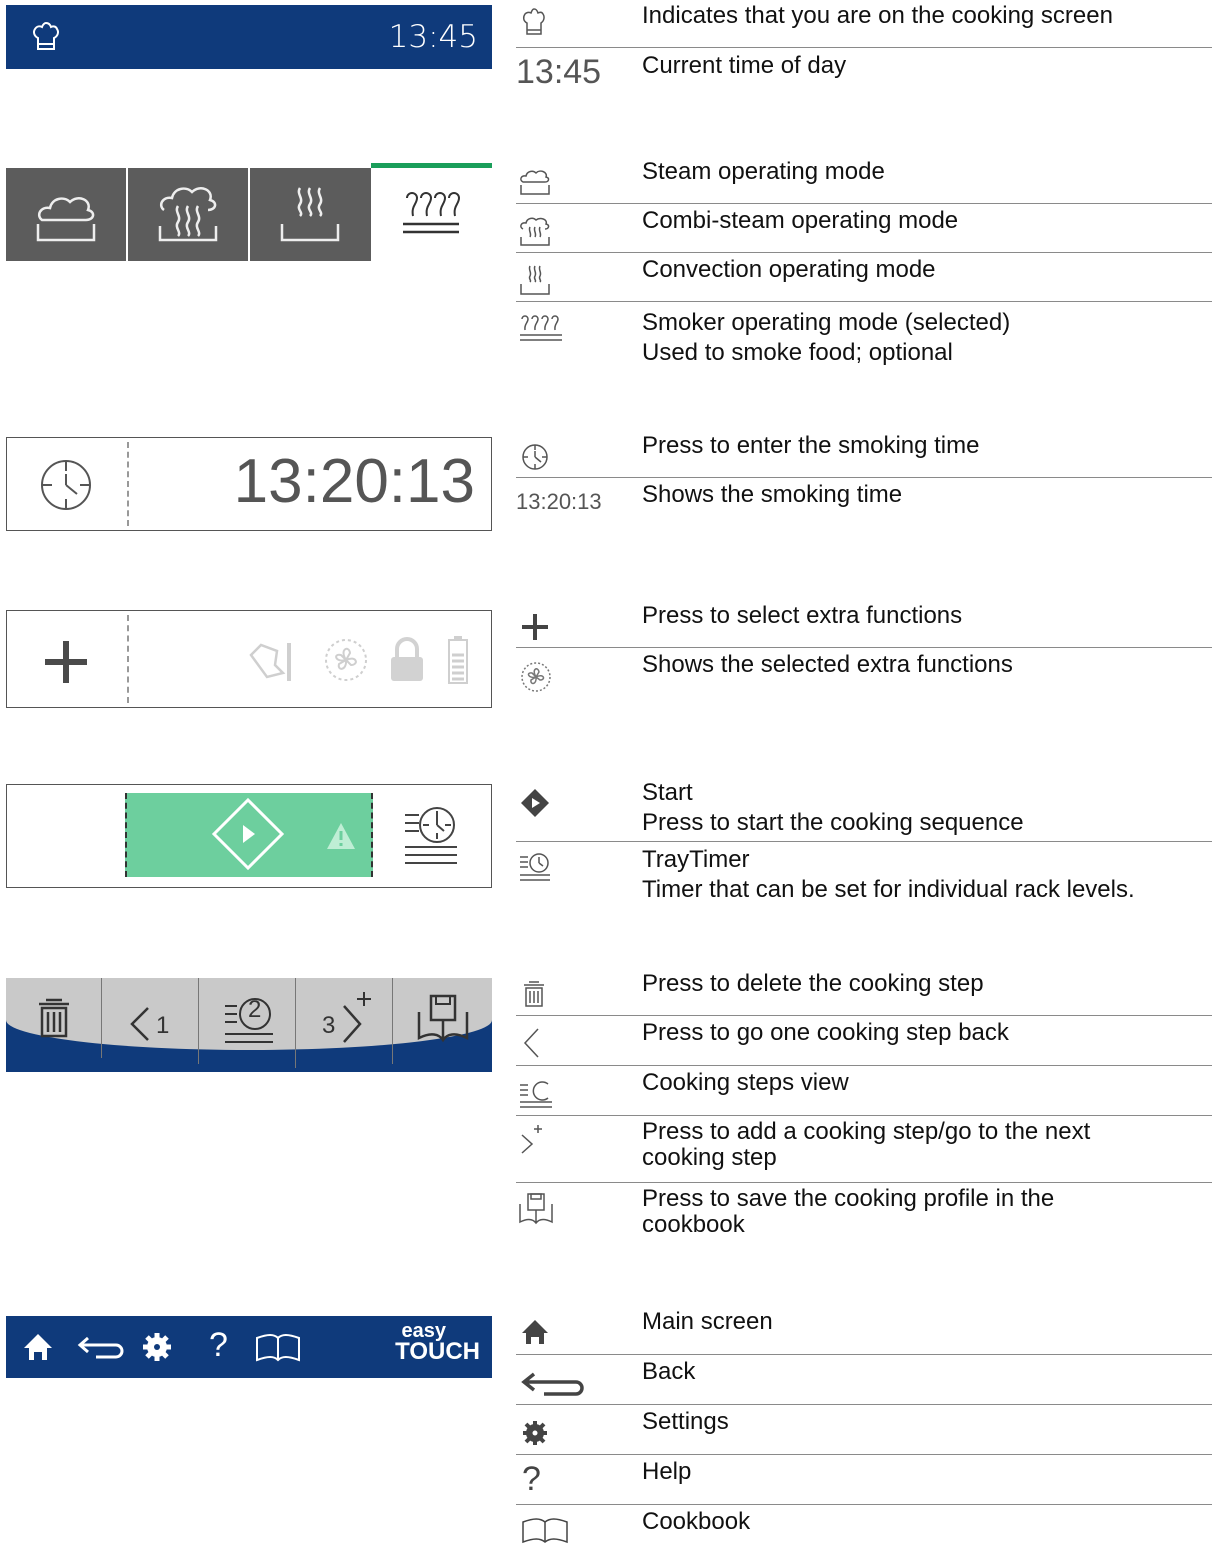 Image resolution: width=1216 pixels, height=1544 pixels. Describe the element at coordinates (67, 484) in the screenshot. I see `clock-button` at that location.